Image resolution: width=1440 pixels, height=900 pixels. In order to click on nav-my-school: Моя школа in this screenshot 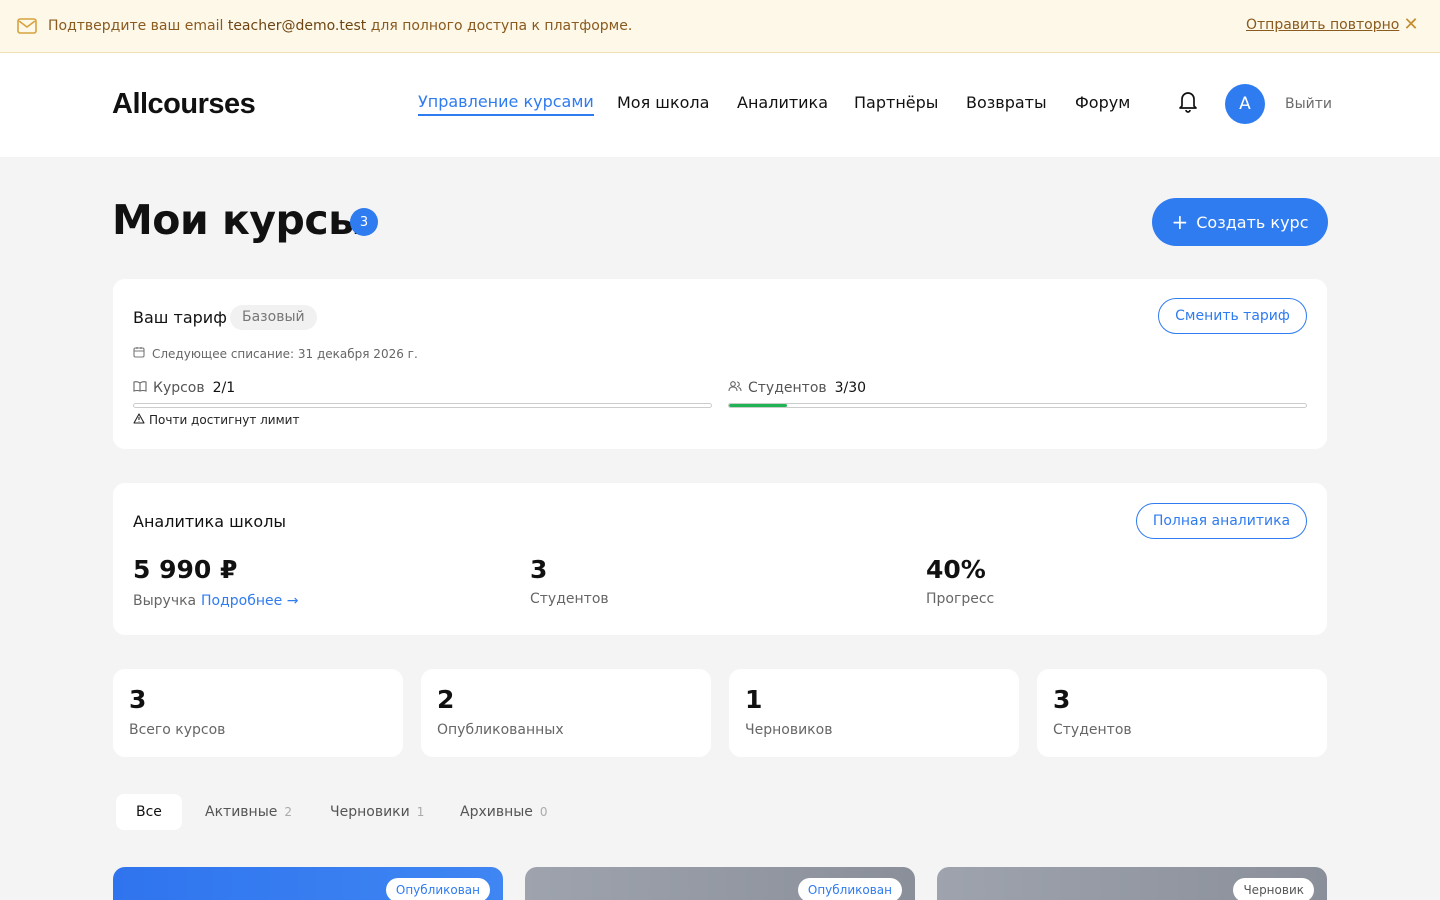, I will do `click(663, 102)`.